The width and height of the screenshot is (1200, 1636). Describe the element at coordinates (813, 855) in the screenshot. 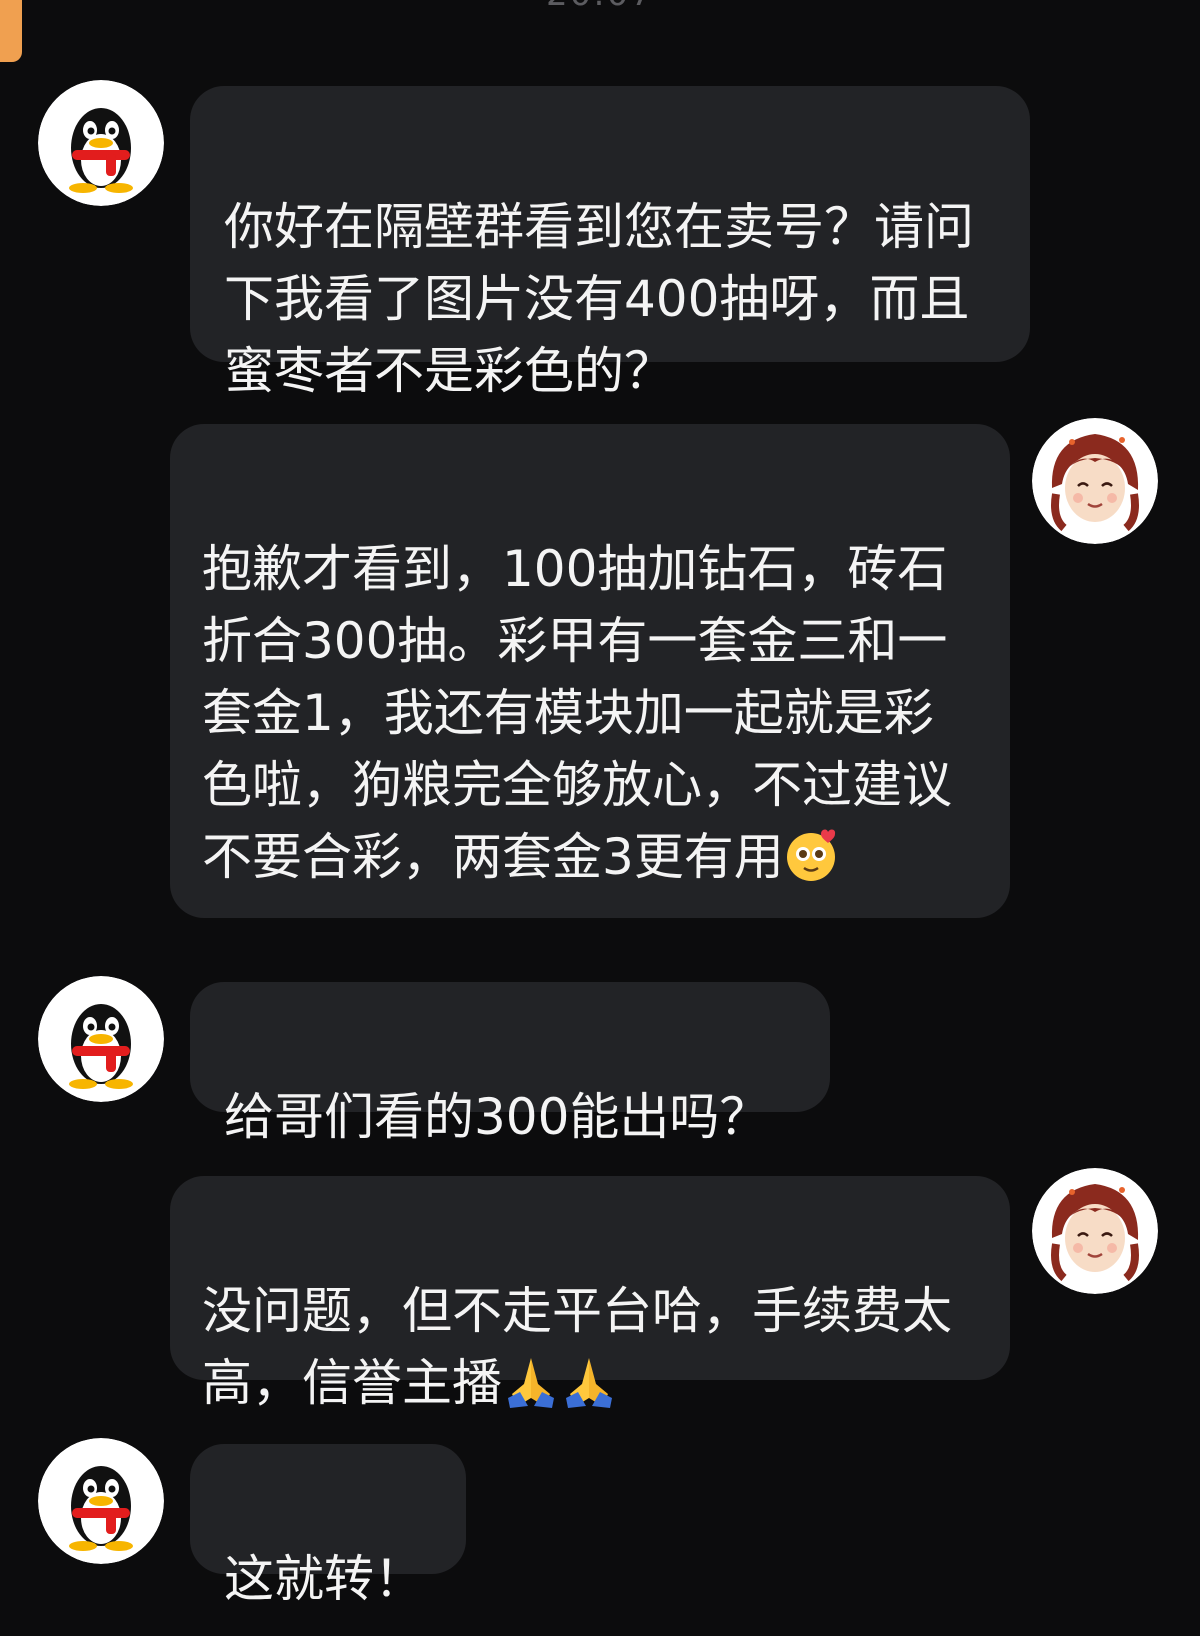

I see `smiling-face-with-heart-emoji-icon` at that location.